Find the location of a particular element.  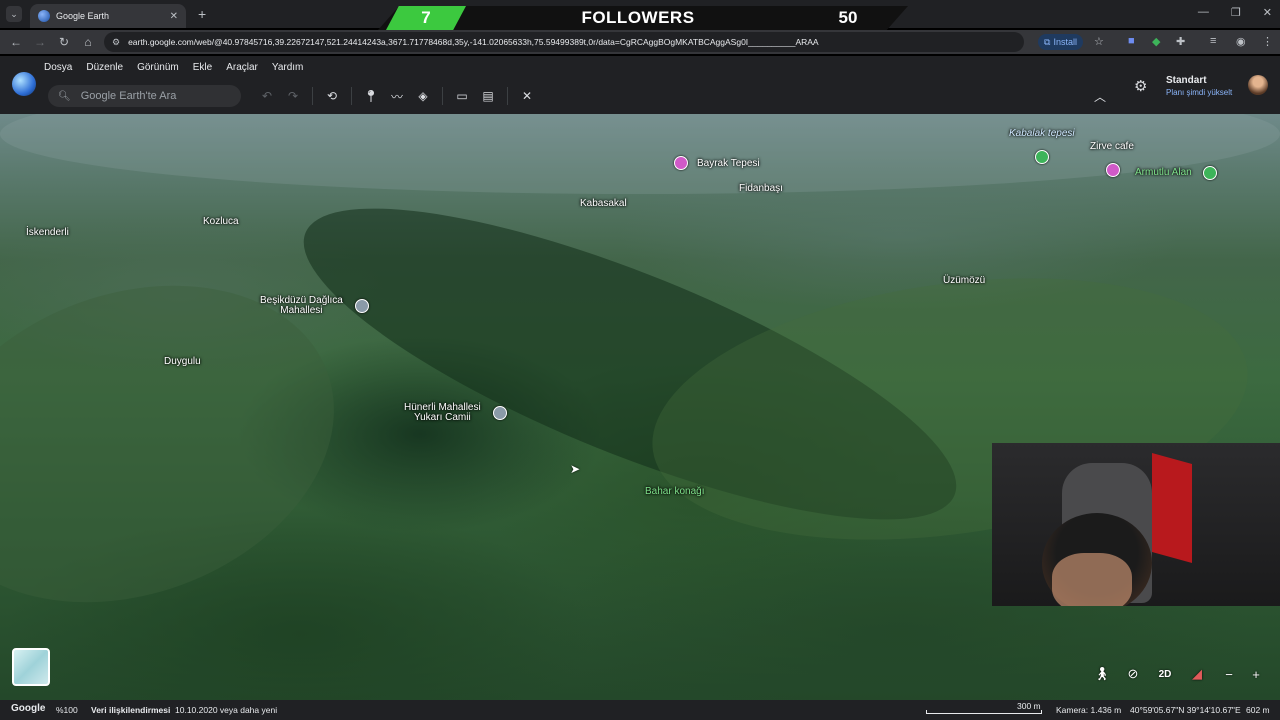

install-label: Install is located at coordinates (1065, 42).